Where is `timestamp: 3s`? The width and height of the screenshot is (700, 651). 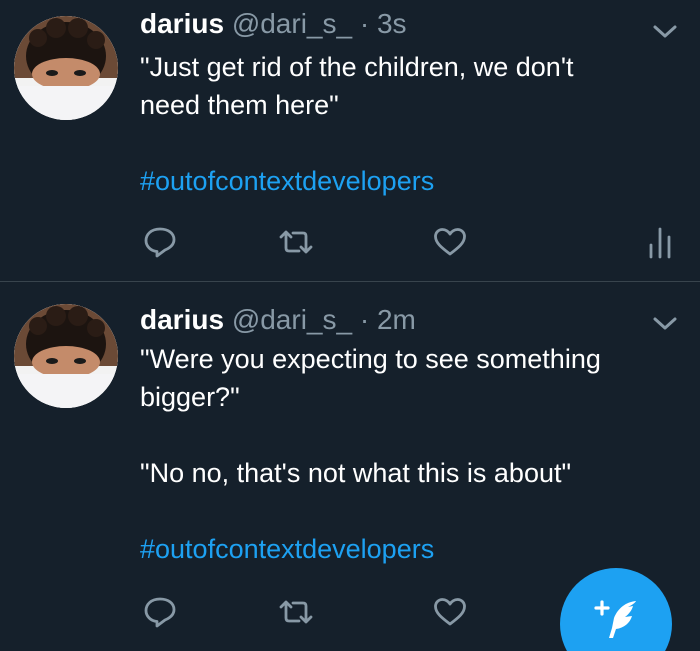
timestamp: 3s is located at coordinates (392, 23).